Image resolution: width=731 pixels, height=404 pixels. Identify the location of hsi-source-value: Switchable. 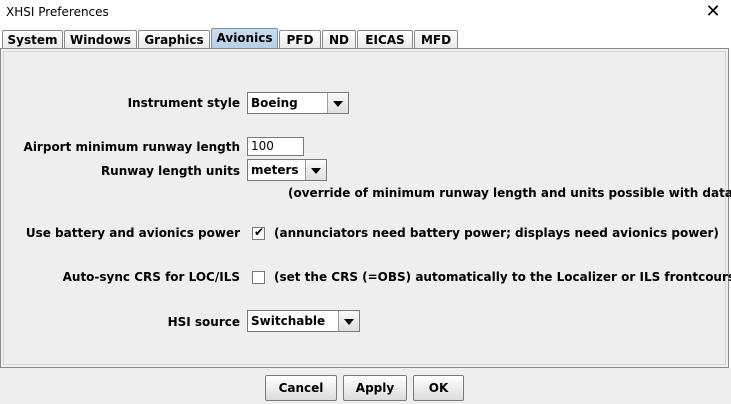
(288, 321).